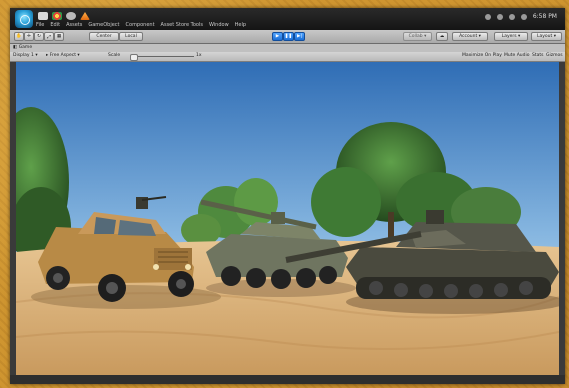 The height and width of the screenshot is (388, 569). I want to click on volume-icon, so click(523, 16).